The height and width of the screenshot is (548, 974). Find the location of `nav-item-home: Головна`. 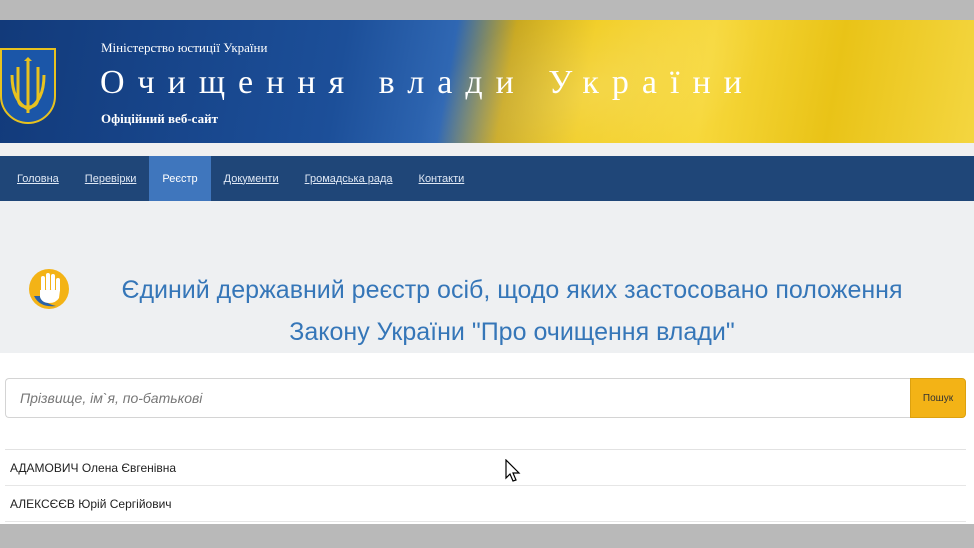

nav-item-home: Головна is located at coordinates (38, 178).